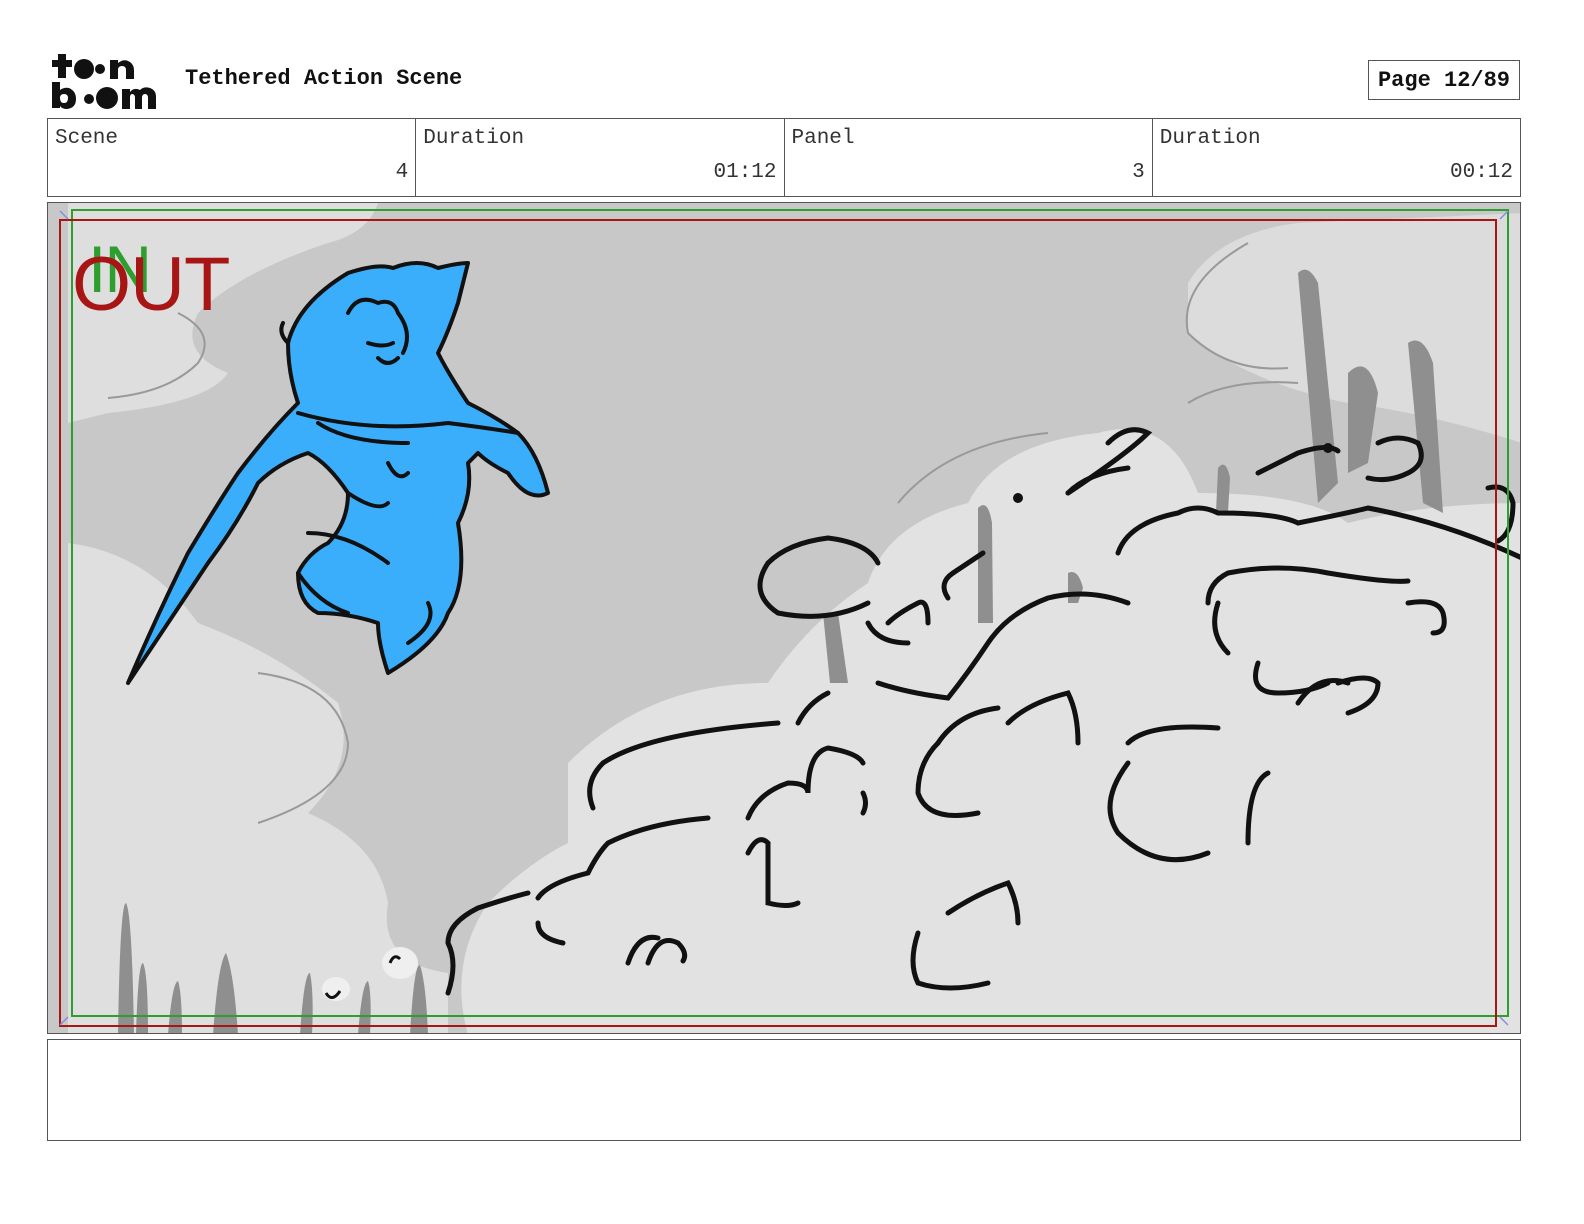 The width and height of the screenshot is (1584, 1224). Describe the element at coordinates (600, 157) in the screenshot. I see `scene-duration-cell: Duration 01:12` at that location.